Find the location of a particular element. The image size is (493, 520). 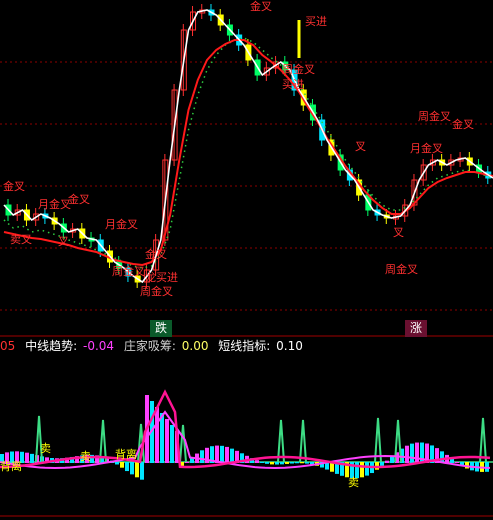

accumulation-name: 庄家吸筹: is located at coordinates (149, 346).